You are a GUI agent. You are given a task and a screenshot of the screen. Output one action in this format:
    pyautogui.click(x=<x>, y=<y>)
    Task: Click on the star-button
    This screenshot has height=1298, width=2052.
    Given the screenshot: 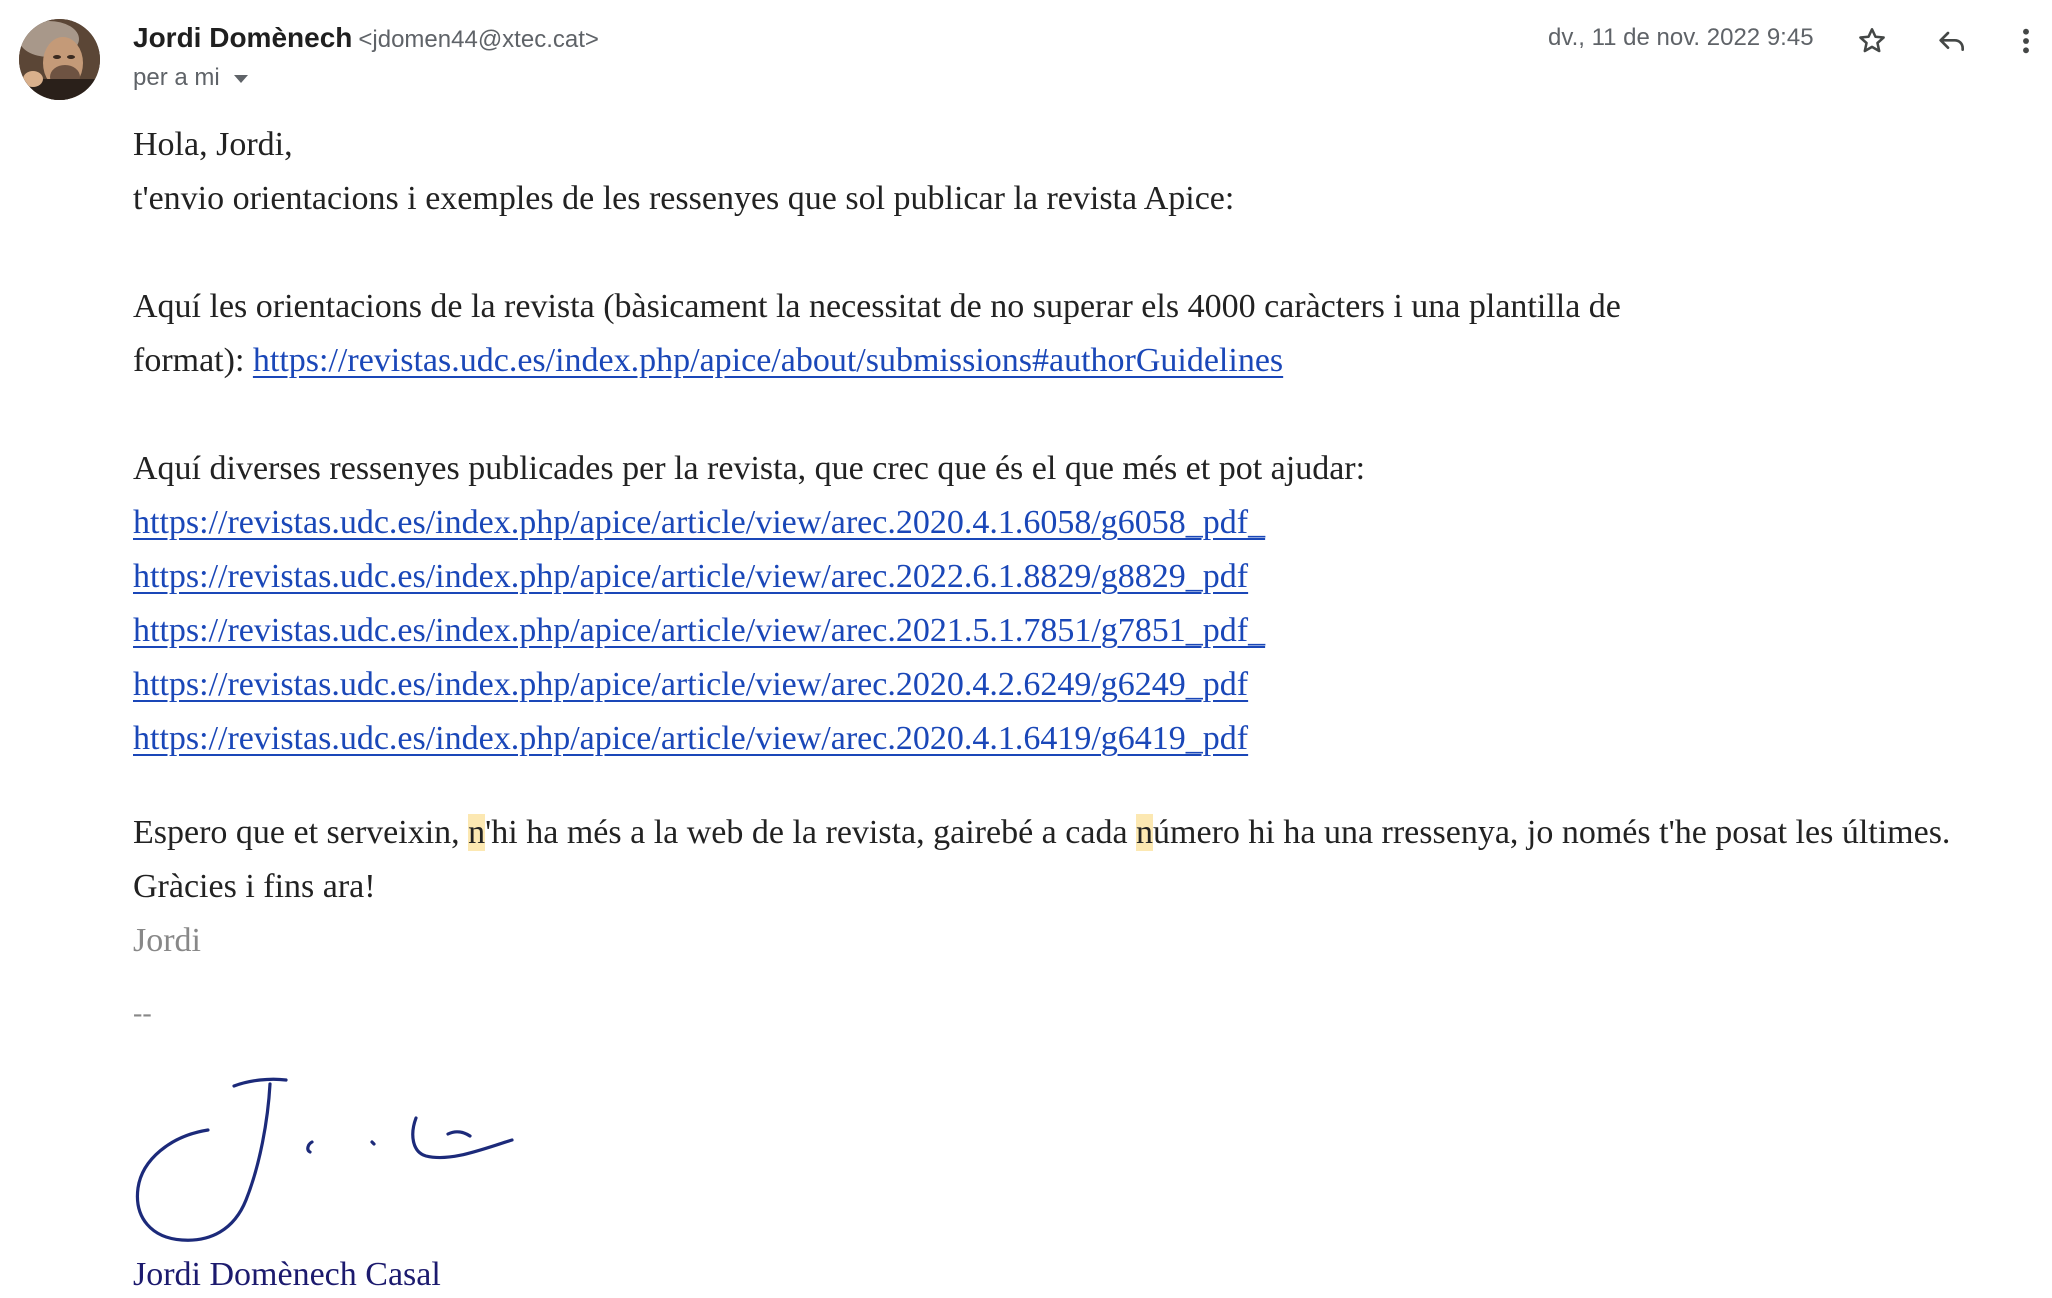 What is the action you would take?
    pyautogui.click(x=1872, y=41)
    